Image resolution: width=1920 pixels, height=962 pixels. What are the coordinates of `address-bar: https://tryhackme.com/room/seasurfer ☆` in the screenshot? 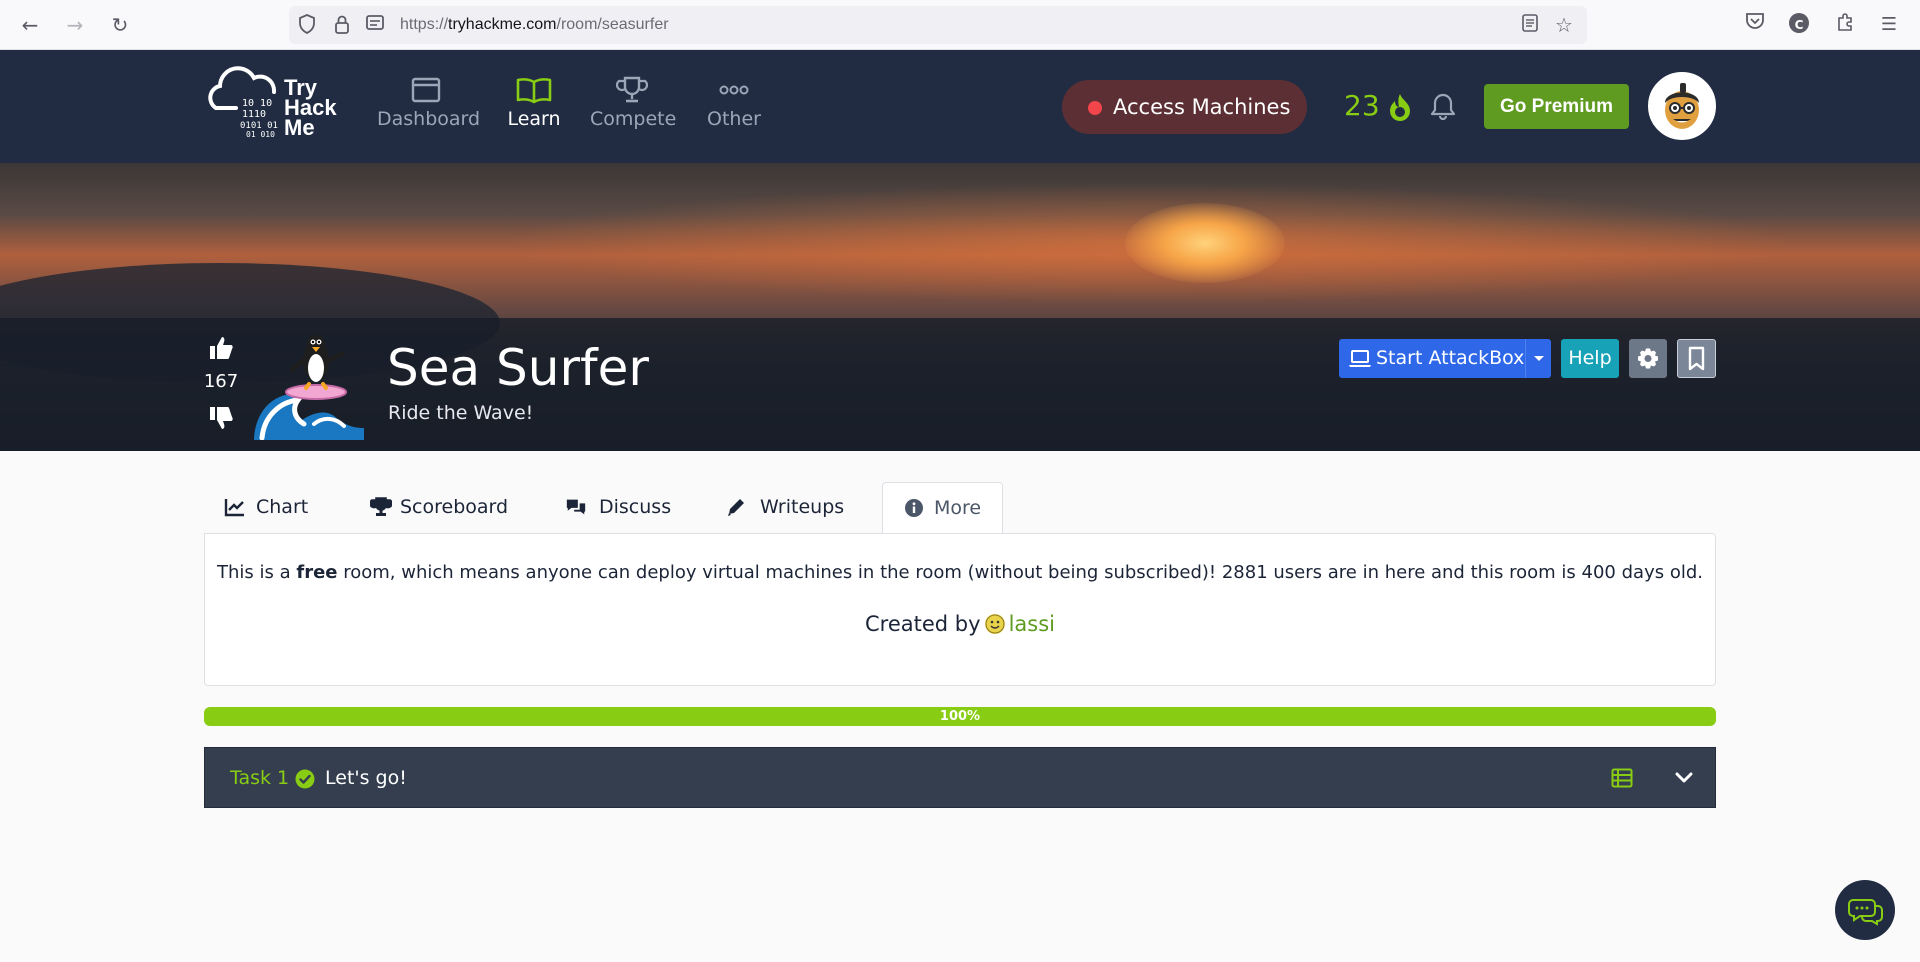 It's located at (938, 25).